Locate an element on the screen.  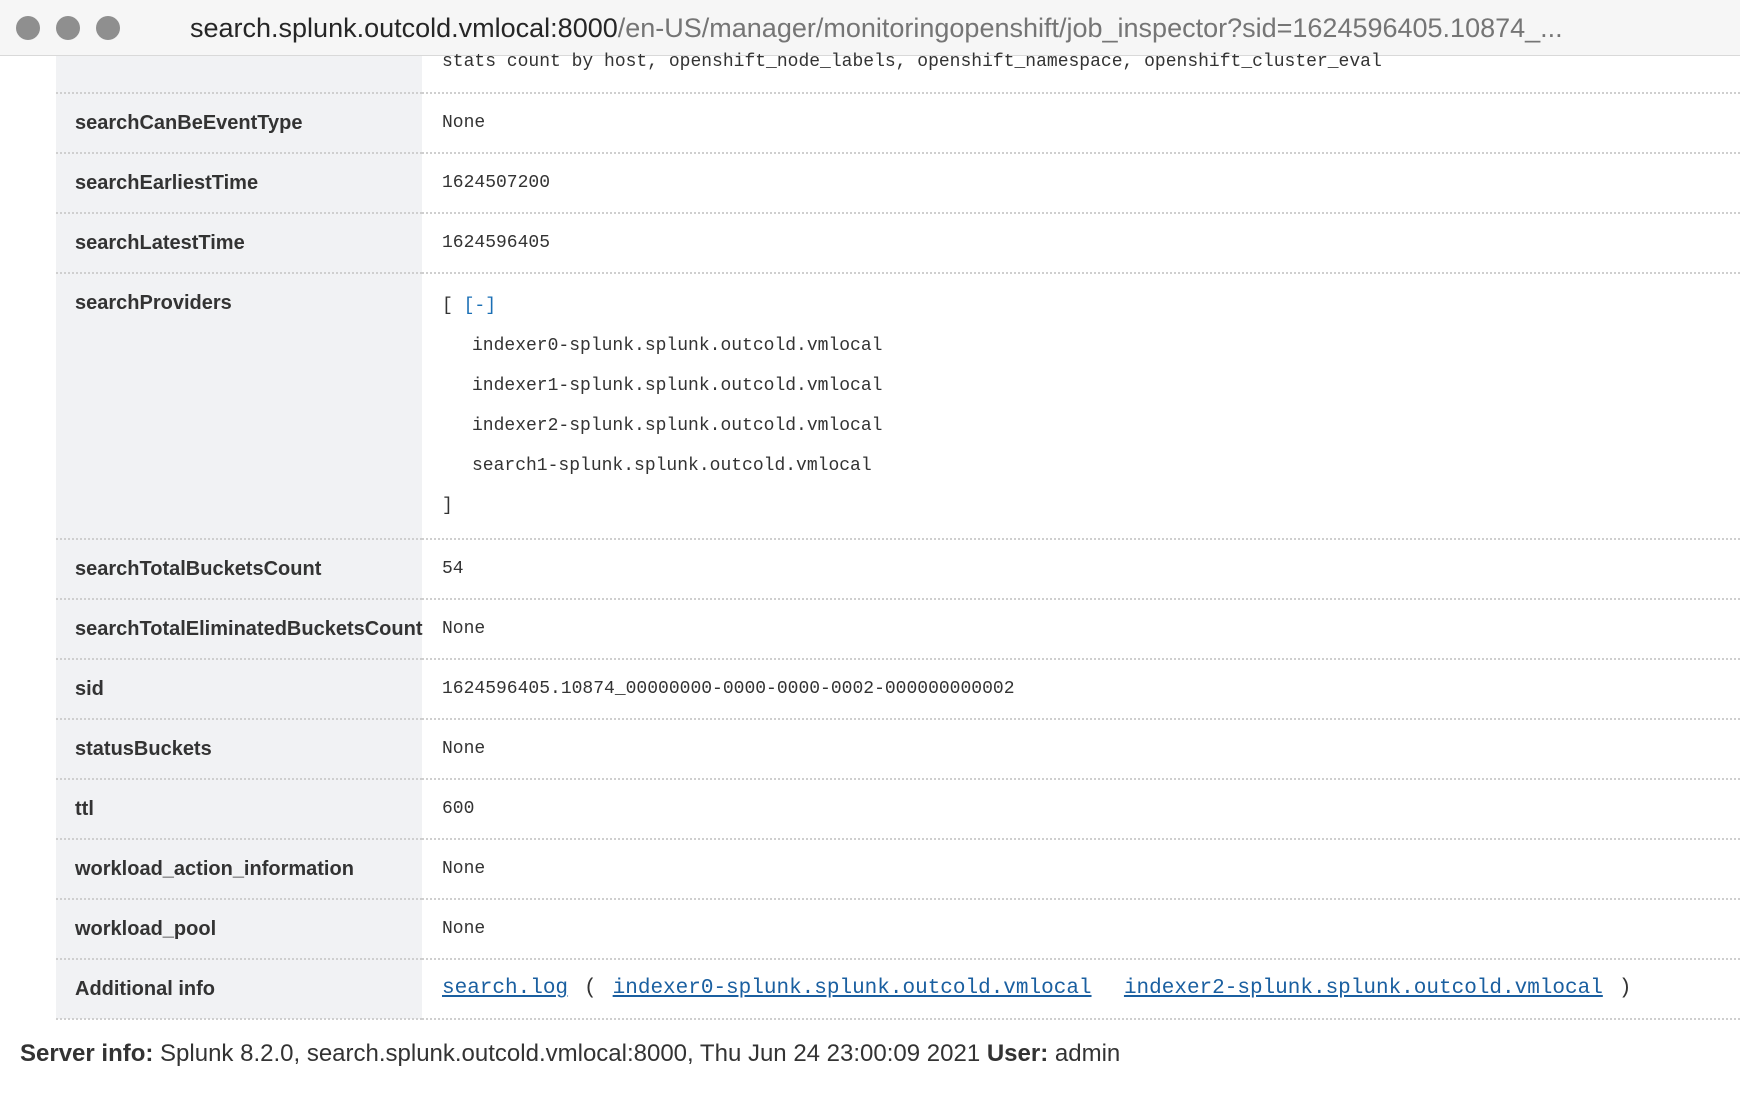
zoom-window-button is located at coordinates (108, 28).